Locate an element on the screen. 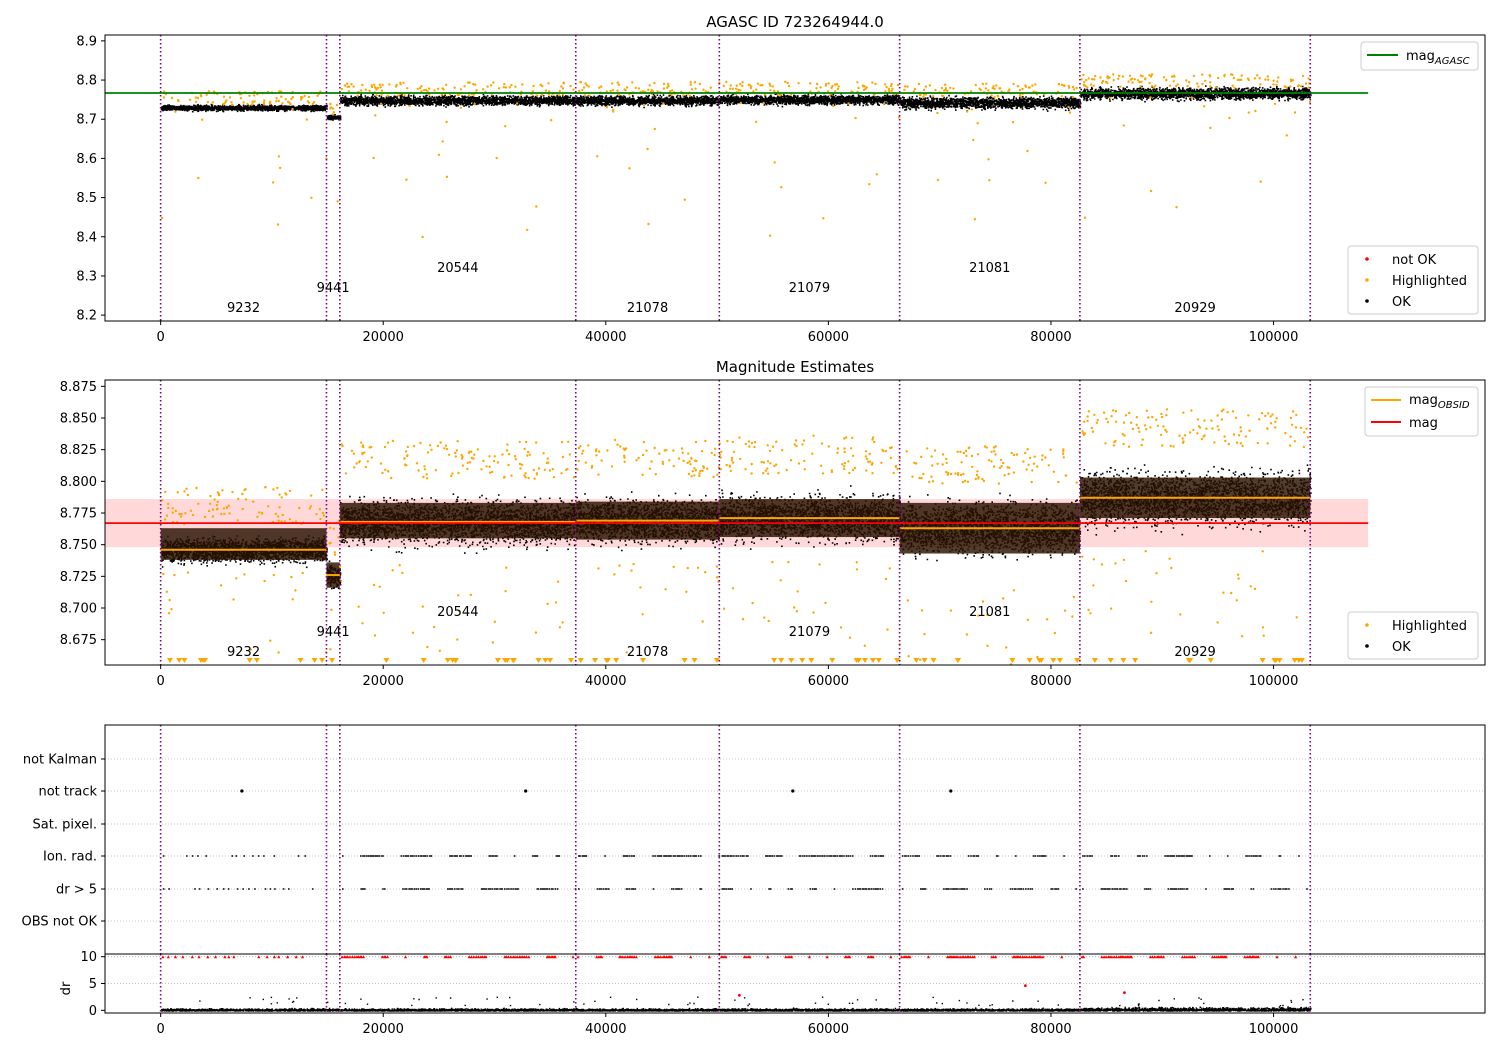 The image size is (1500, 1050). flag-category-label: not Kalman is located at coordinates (60, 760).